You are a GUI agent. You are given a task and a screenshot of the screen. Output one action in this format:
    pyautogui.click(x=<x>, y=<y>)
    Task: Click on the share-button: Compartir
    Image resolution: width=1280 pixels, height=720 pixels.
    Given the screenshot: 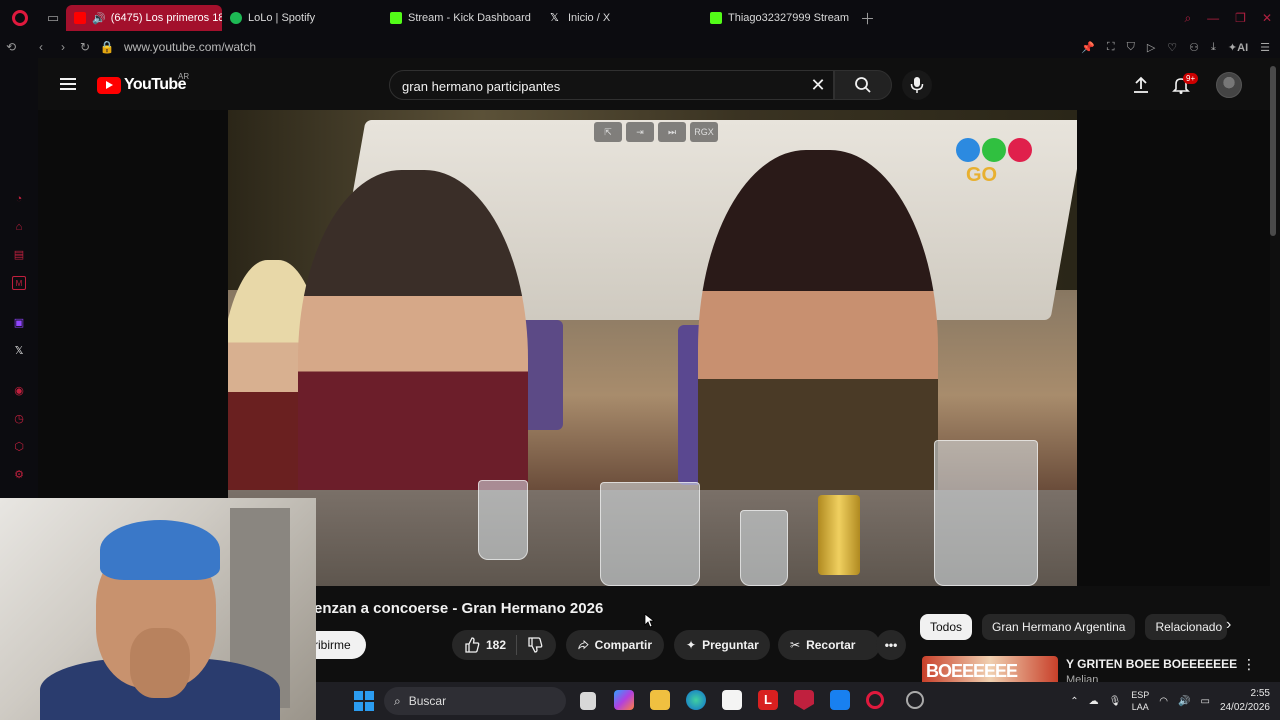 What is the action you would take?
    pyautogui.click(x=615, y=645)
    